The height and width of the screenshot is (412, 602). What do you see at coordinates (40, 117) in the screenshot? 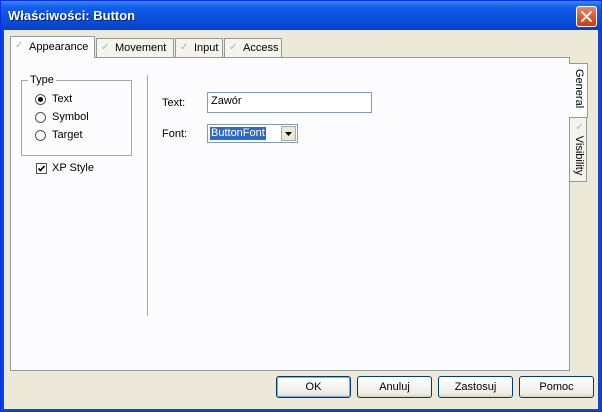
I see `radio-symbol` at bounding box center [40, 117].